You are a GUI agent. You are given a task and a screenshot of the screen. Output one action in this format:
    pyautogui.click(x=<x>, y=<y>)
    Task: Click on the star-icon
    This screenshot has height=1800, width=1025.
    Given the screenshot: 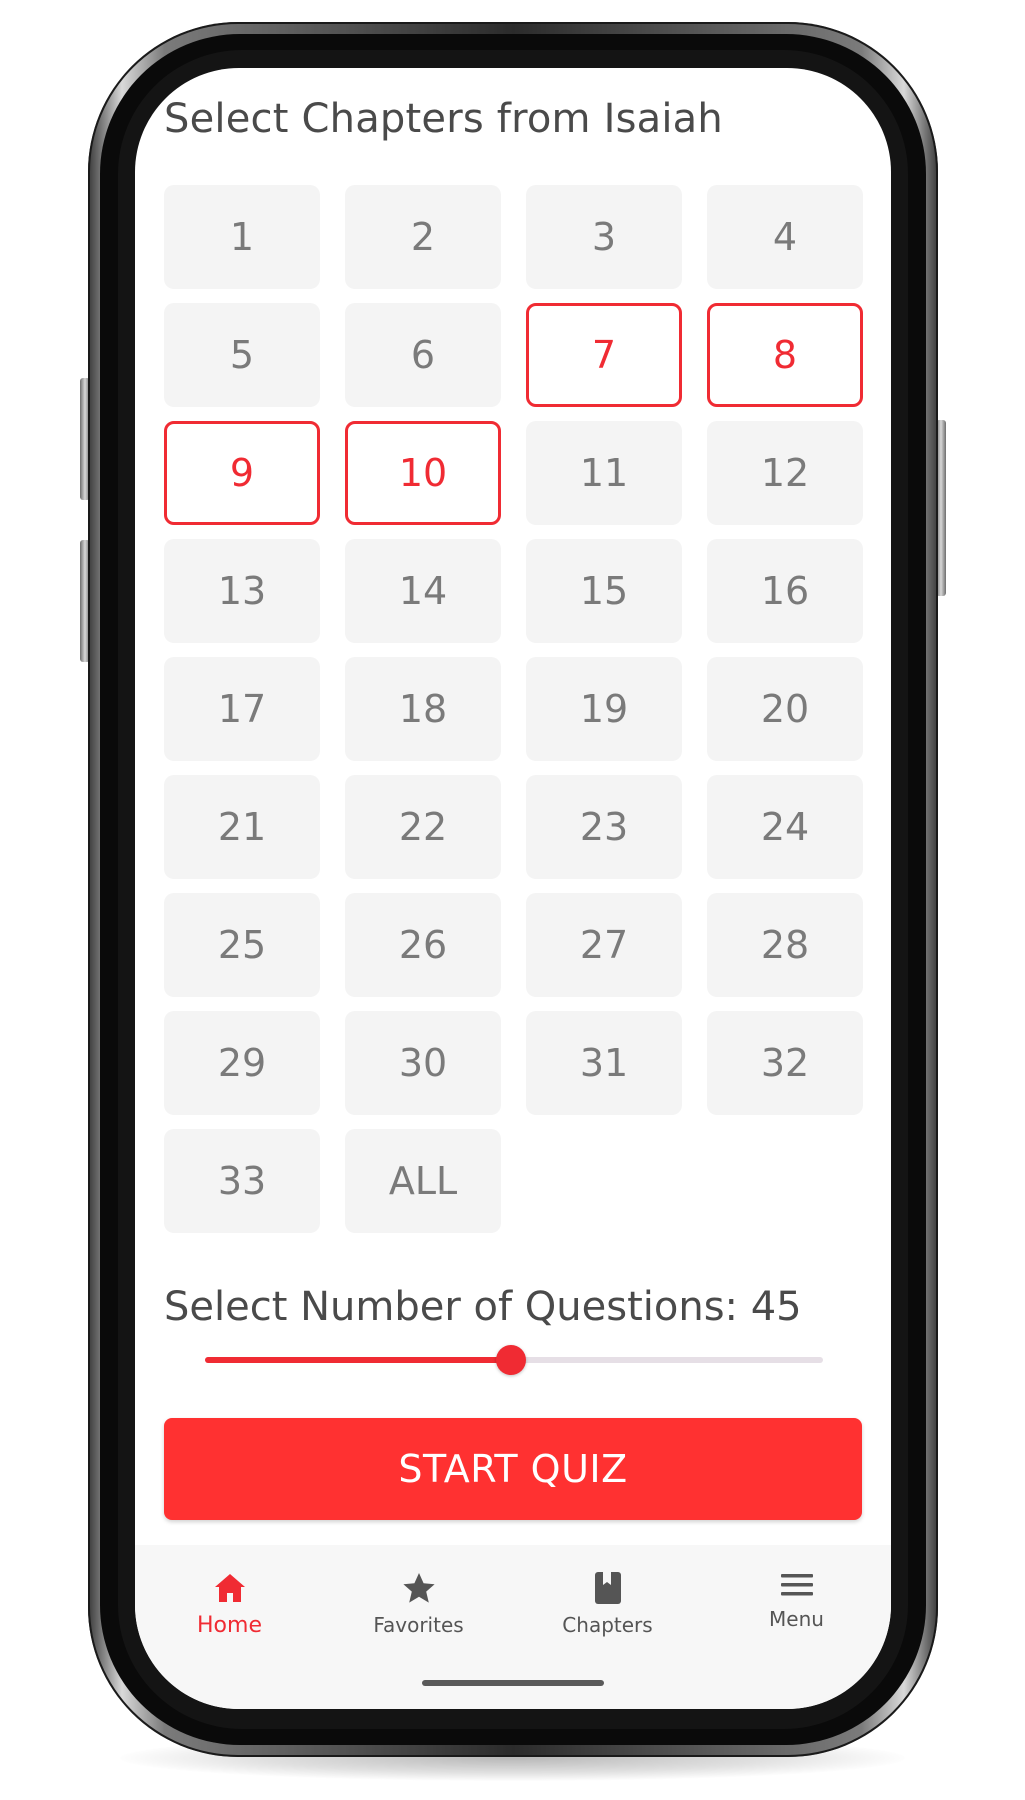 What is the action you would take?
    pyautogui.click(x=419, y=1588)
    